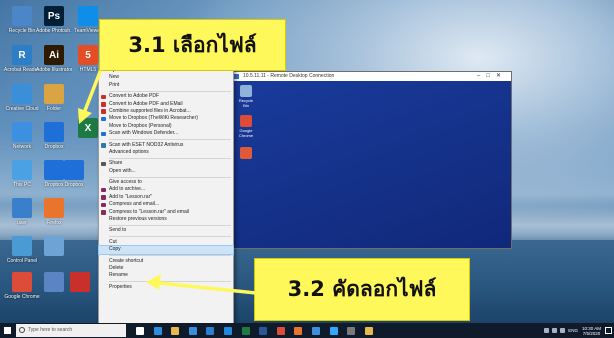 The height and width of the screenshot is (338, 614). Describe the element at coordinates (22, 286) in the screenshot. I see `desktop-shortcut: Google Chrome` at that location.